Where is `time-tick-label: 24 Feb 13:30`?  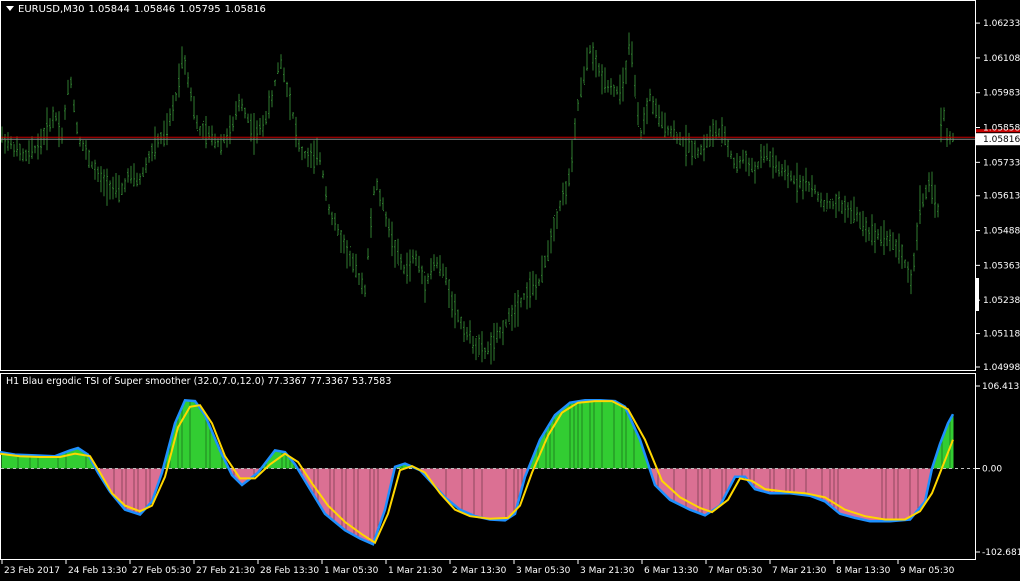
time-tick-label: 24 Feb 13:30 is located at coordinates (97, 571).